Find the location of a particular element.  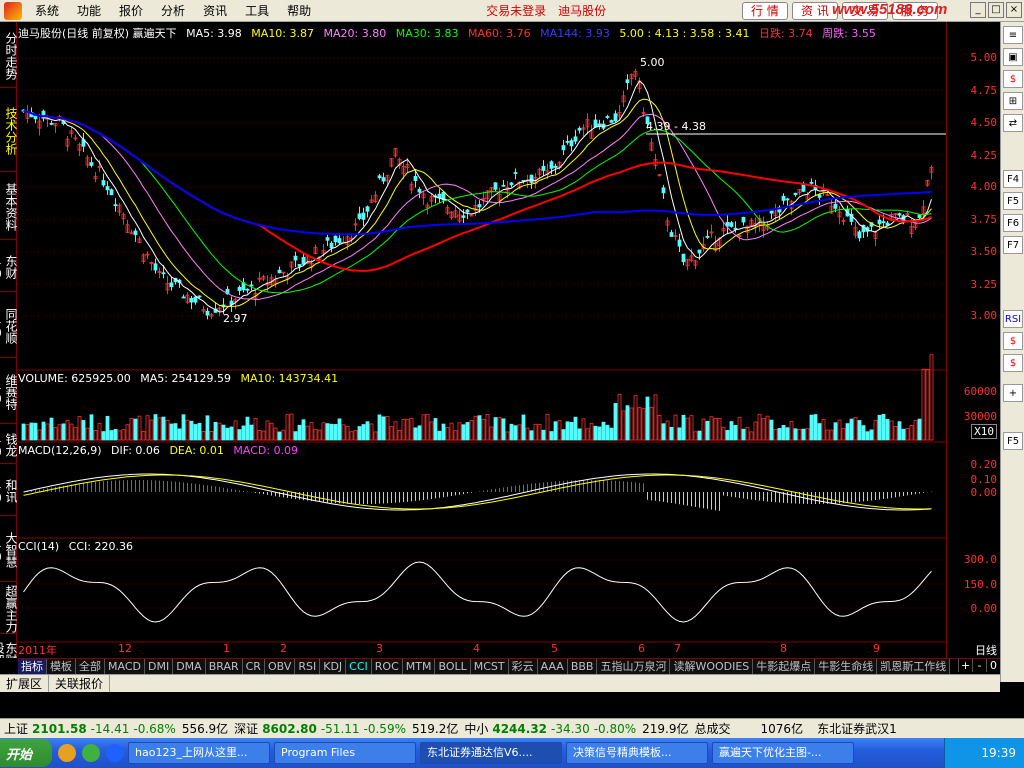

quicklaunch-chat-icon is located at coordinates (91, 753).